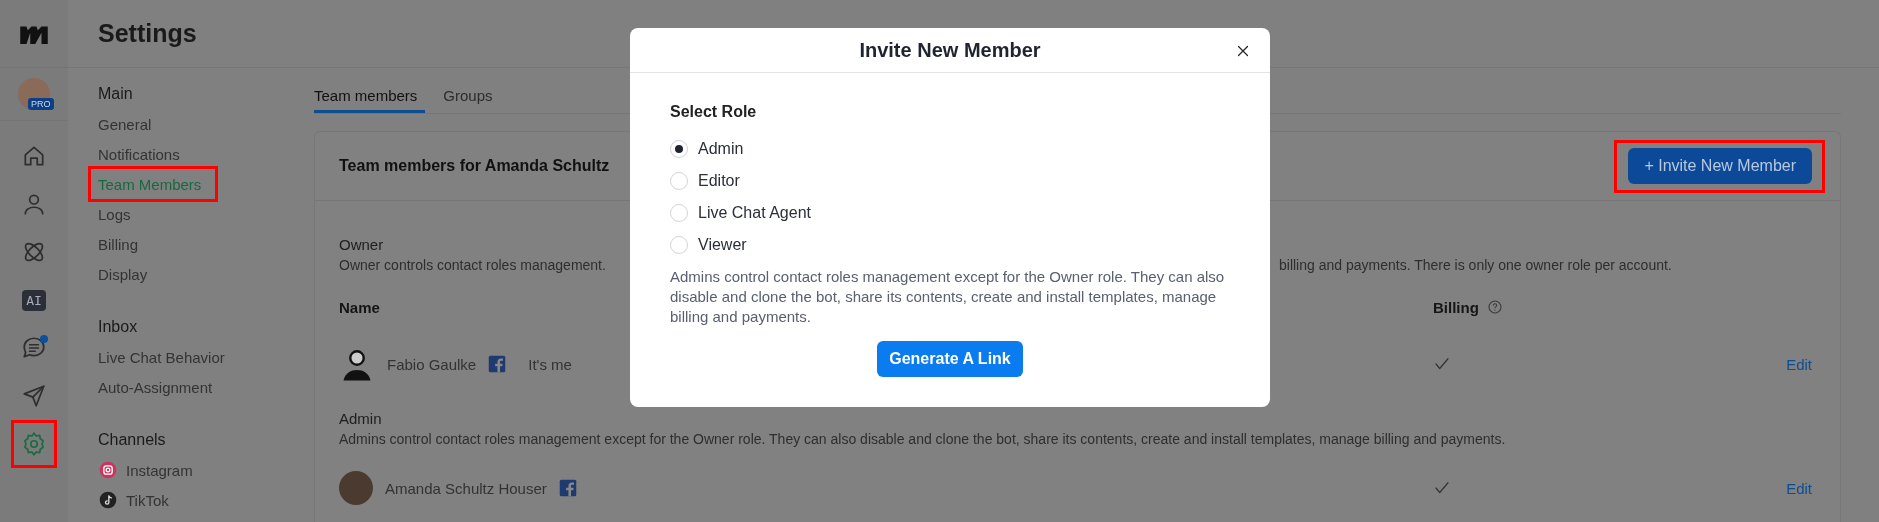 The width and height of the screenshot is (1879, 522). Describe the element at coordinates (206, 244) in the screenshot. I see `settings-nav-item: Billing` at that location.